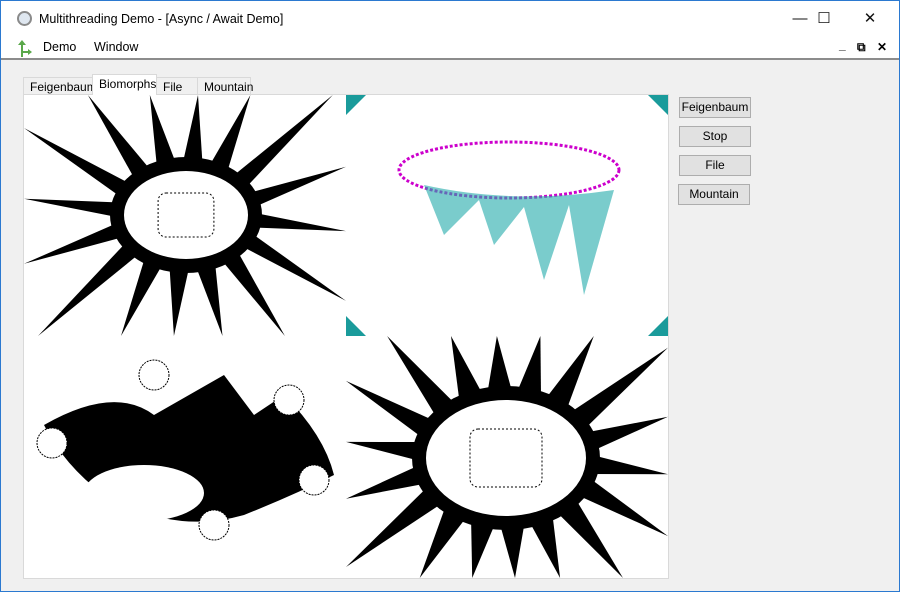  I want to click on tab-mountain: Mountain, so click(225, 86).